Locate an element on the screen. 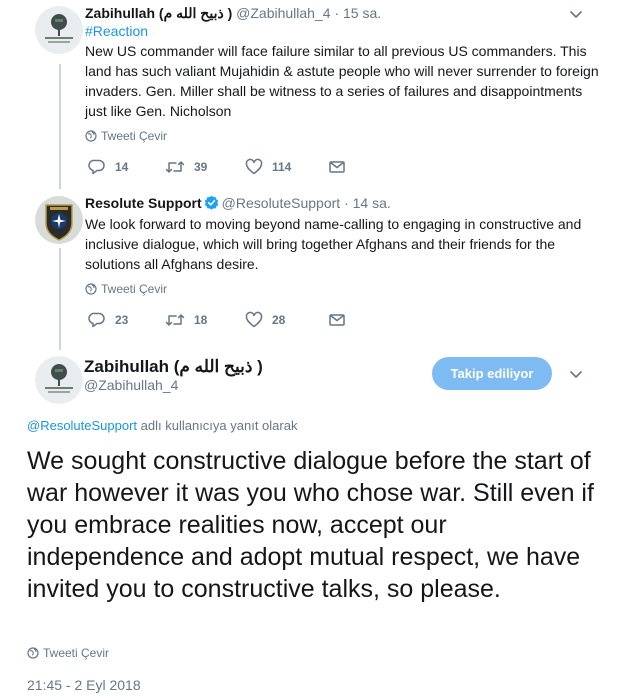  reply-button: 23 is located at coordinates (108, 320).